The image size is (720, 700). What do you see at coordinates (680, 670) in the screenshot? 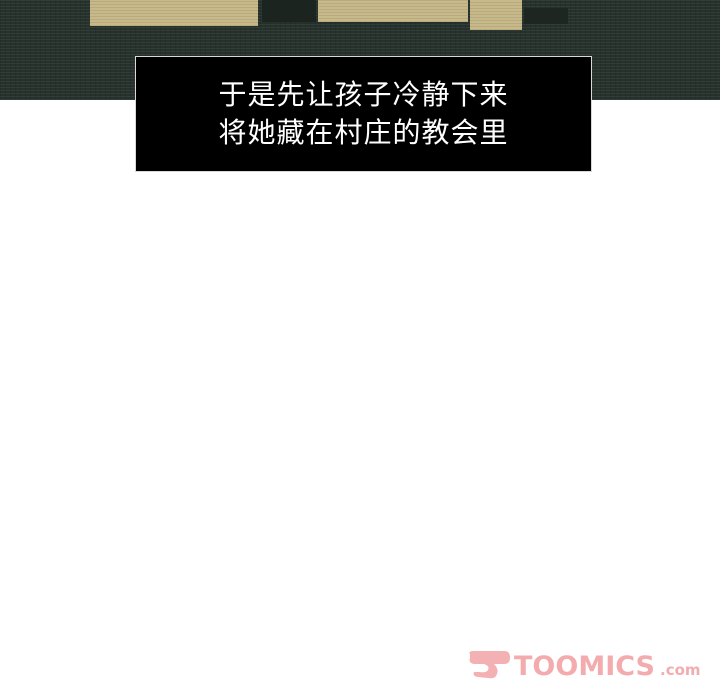
I see `watermark-suffix-text: .com` at bounding box center [680, 670].